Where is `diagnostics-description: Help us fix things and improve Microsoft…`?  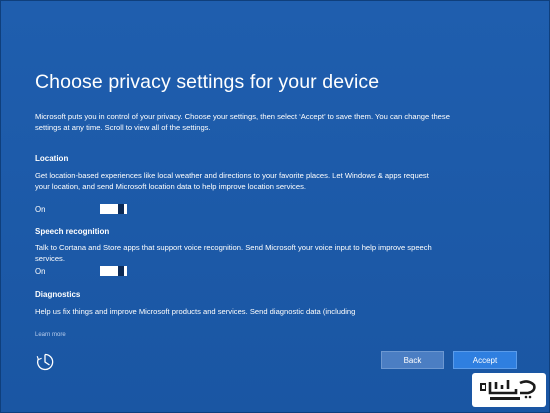
diagnostics-description: Help us fix things and improve Microsoft… is located at coordinates (195, 311).